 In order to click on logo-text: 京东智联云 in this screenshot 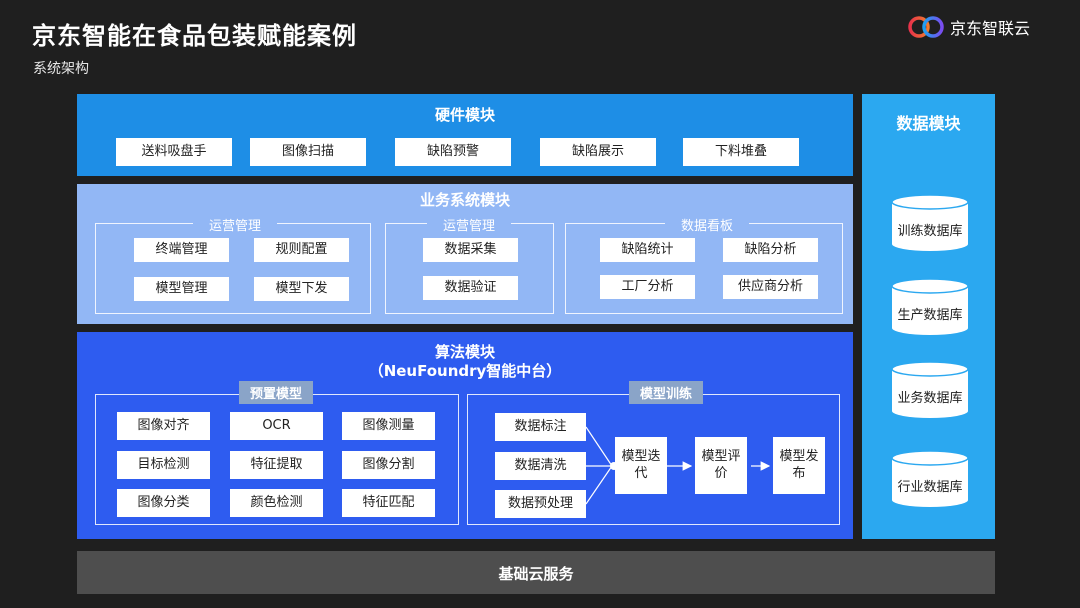, I will do `click(990, 28)`.